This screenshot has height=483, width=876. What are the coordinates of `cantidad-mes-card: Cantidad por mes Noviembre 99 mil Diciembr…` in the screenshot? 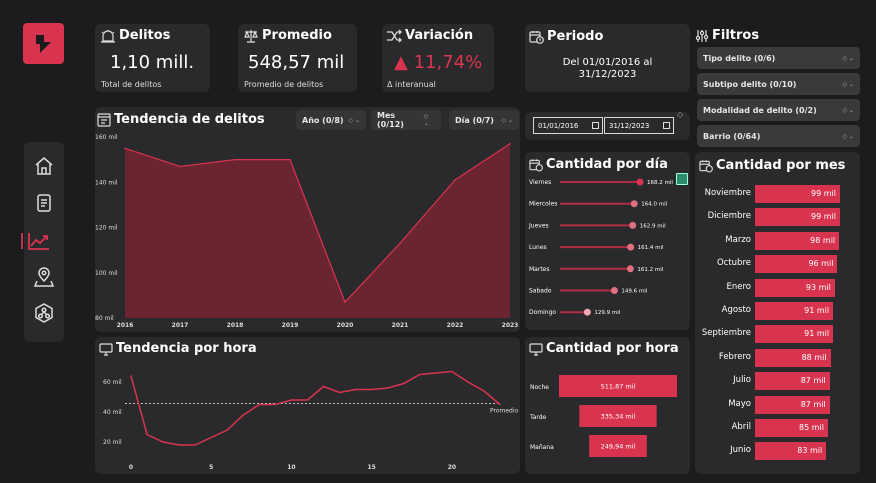 It's located at (777, 313).